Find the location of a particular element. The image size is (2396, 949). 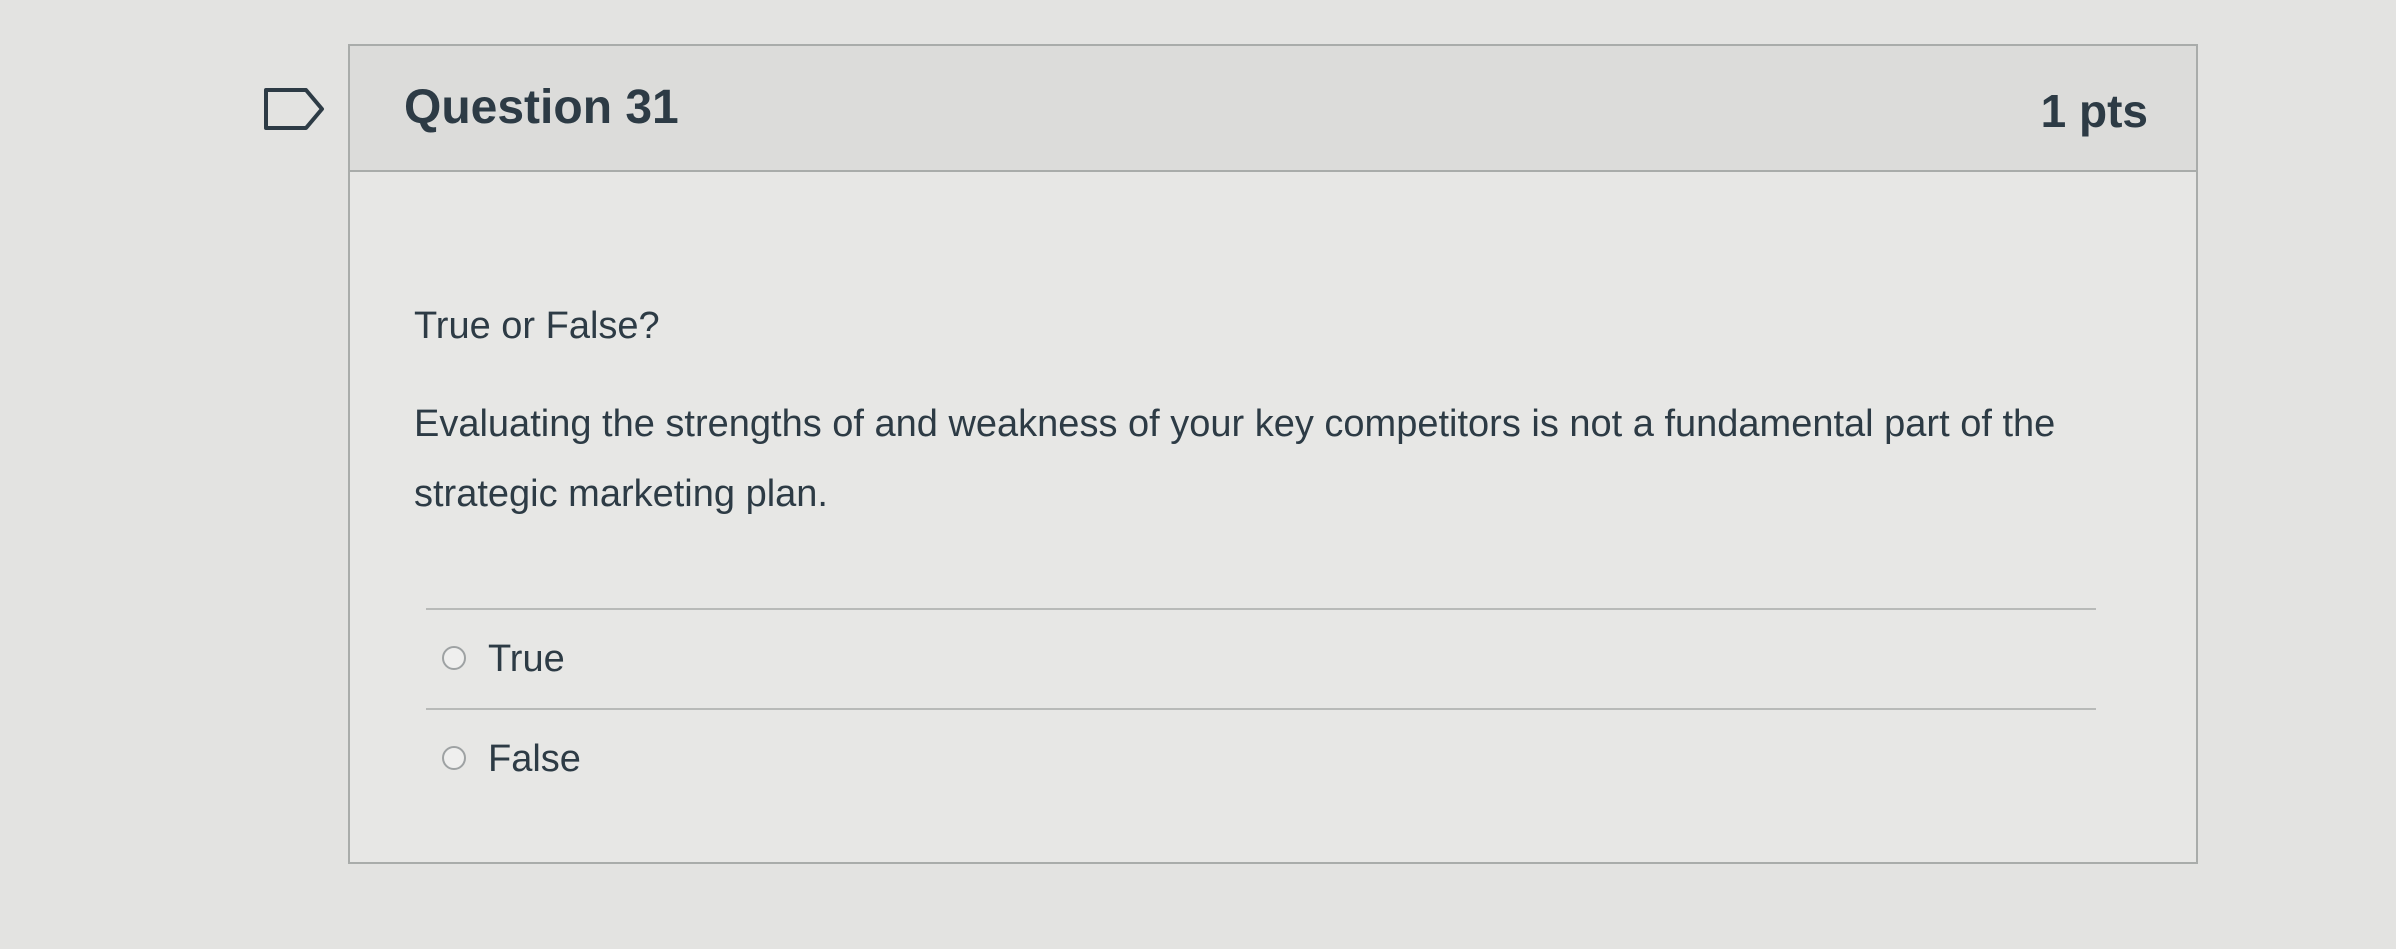

question-header: Question 31 1 pts is located at coordinates (1273, 109).